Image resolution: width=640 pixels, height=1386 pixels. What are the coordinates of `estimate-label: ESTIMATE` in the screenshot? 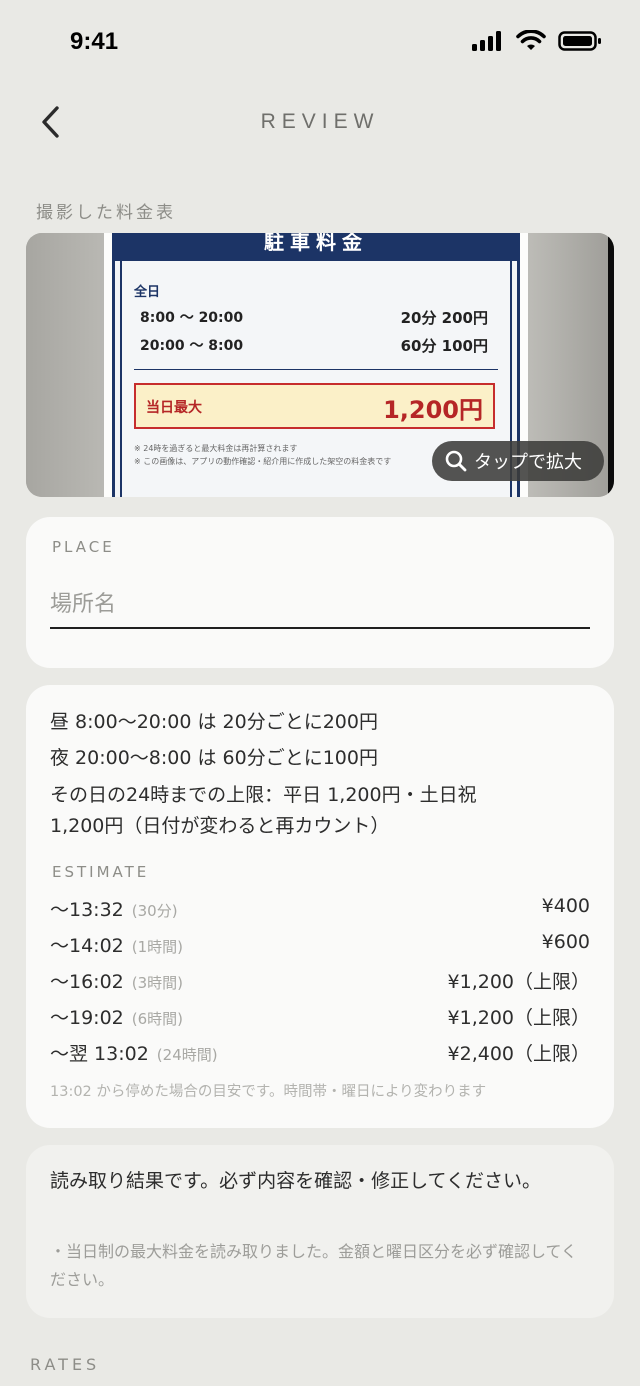 It's located at (101, 872).